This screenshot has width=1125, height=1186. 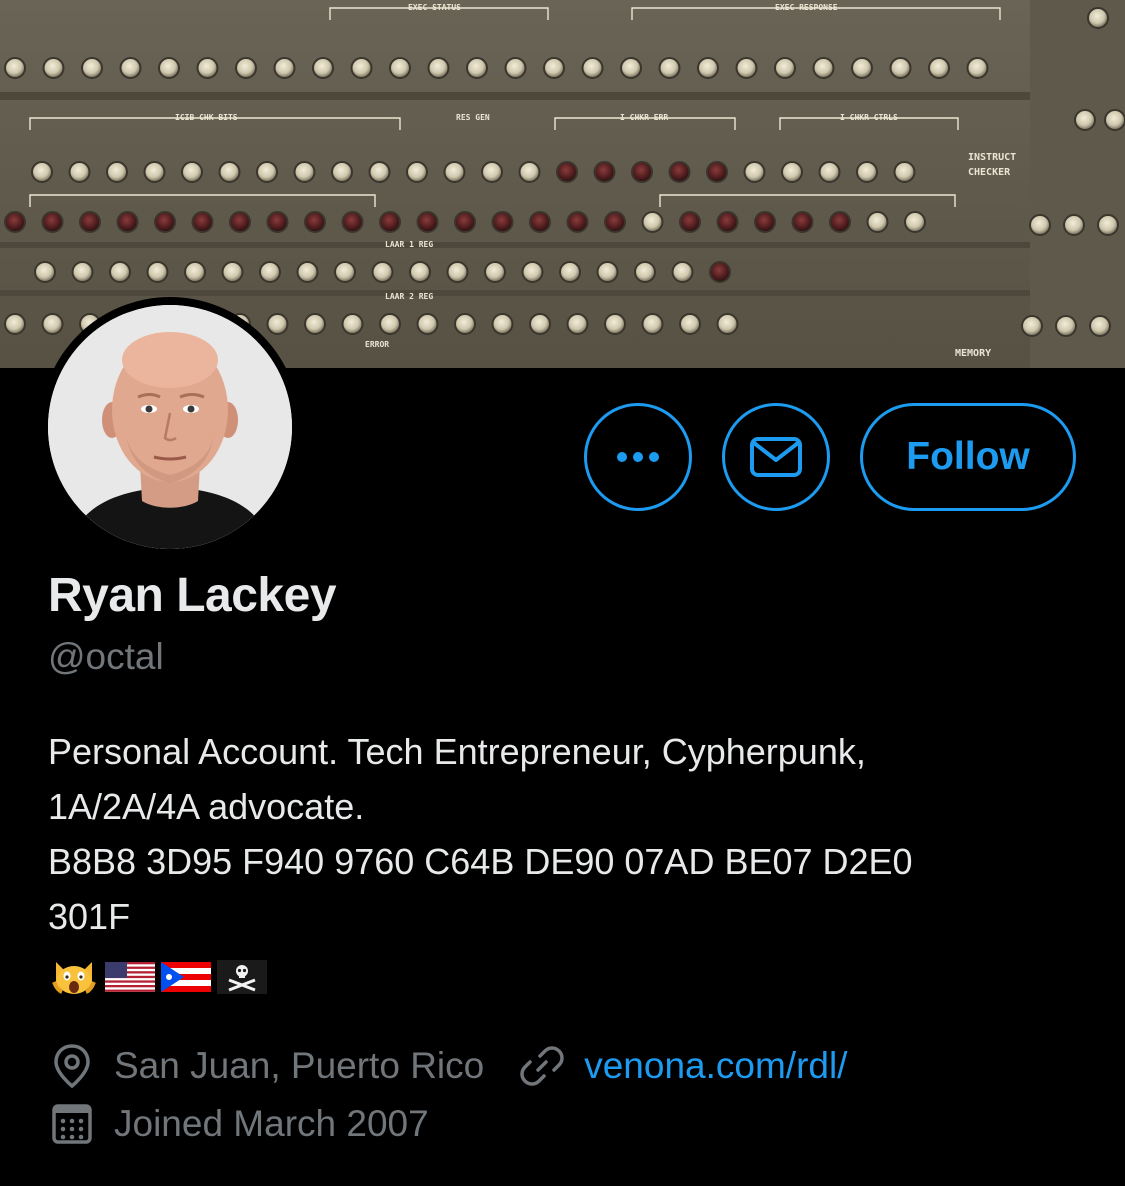 What do you see at coordinates (968, 457) in the screenshot?
I see `follow-button: Follow` at bounding box center [968, 457].